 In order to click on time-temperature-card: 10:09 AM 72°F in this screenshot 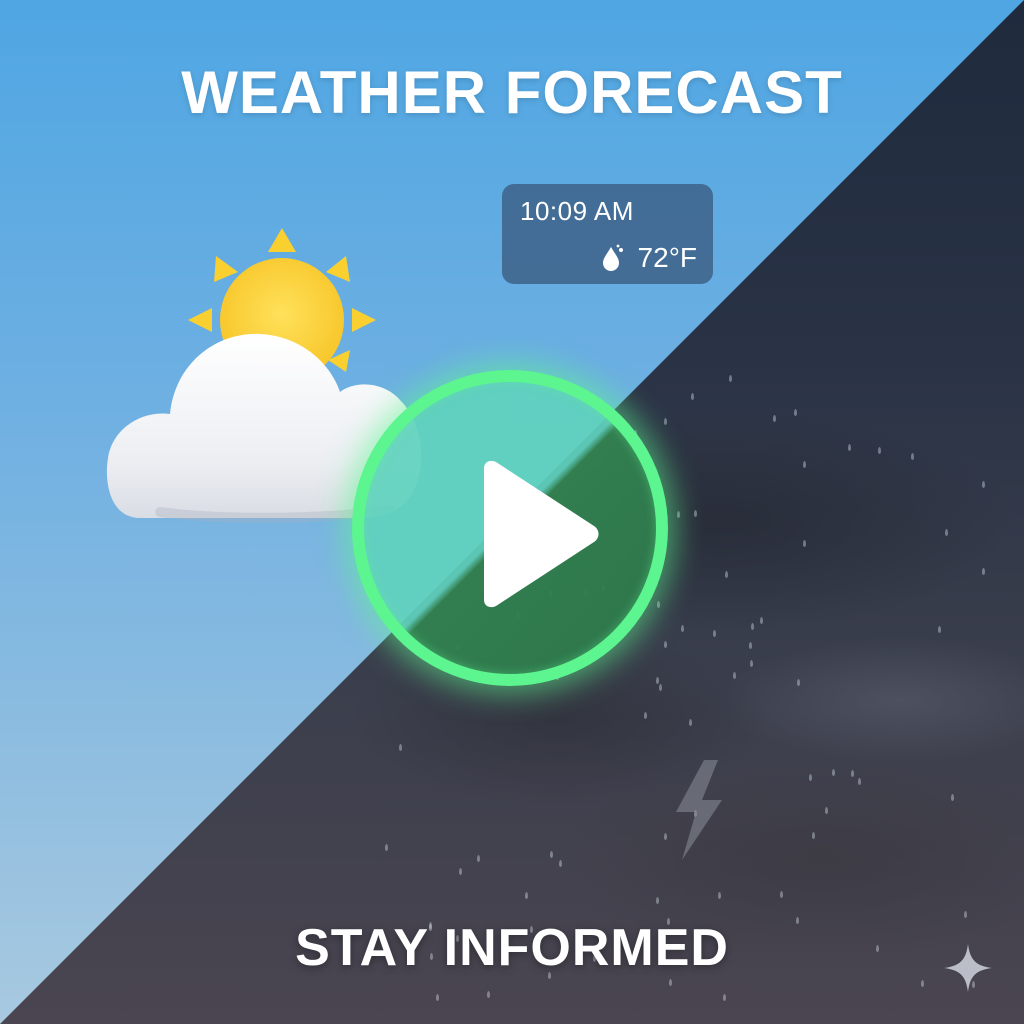, I will do `click(607, 234)`.